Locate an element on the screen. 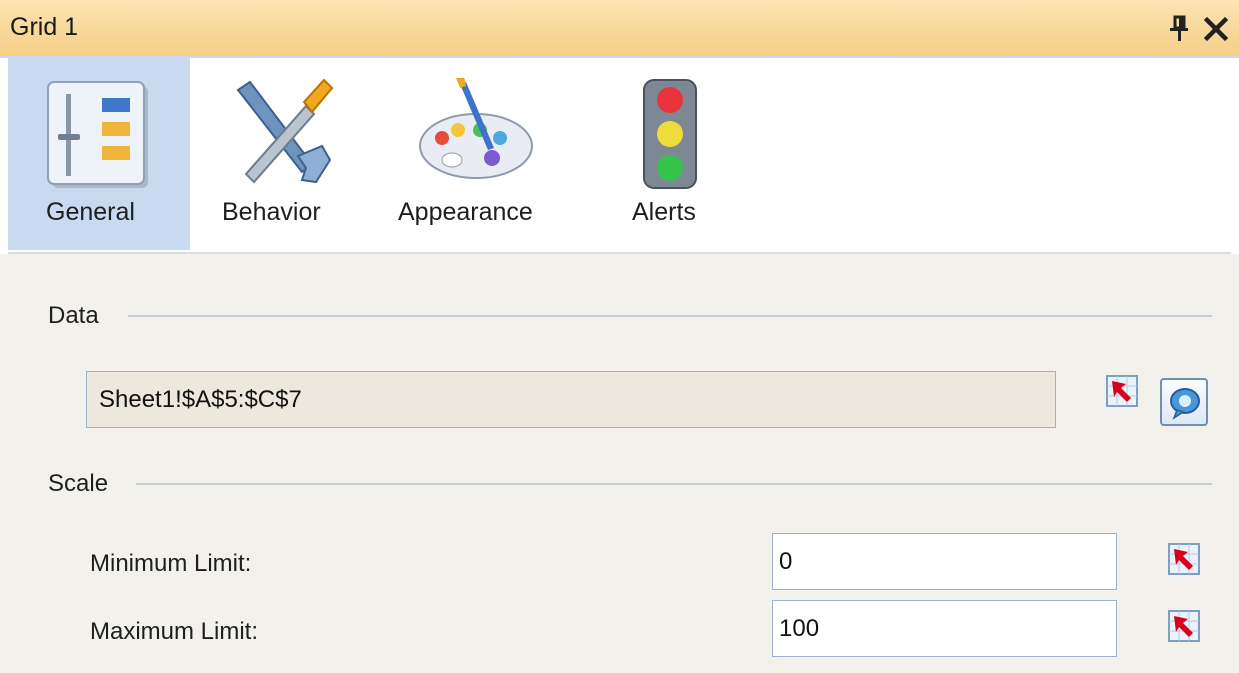  info-bubble-icon is located at coordinates (1185, 404).